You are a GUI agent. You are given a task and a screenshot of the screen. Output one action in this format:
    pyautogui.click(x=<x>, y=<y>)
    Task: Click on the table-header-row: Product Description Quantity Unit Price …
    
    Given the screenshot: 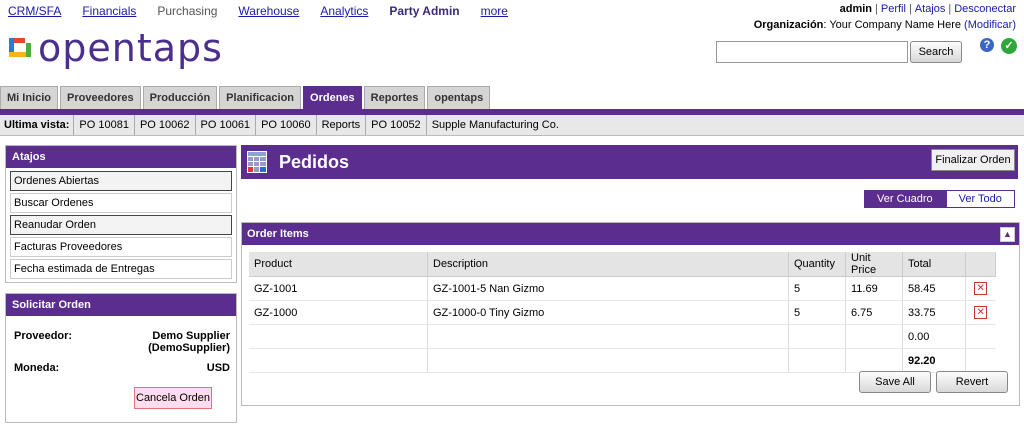 What is the action you would take?
    pyautogui.click(x=622, y=264)
    